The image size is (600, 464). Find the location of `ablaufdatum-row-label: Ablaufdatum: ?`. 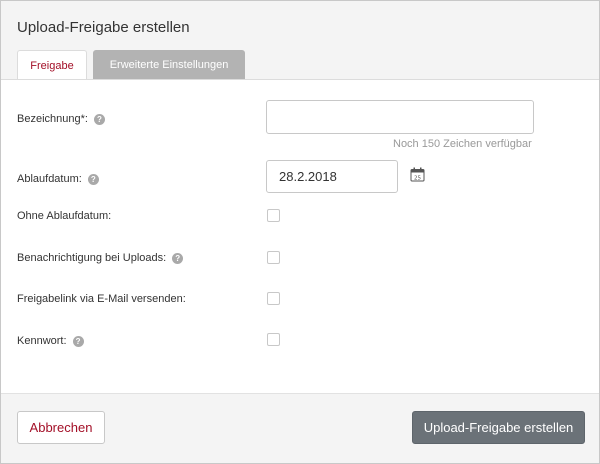

ablaufdatum-row-label: Ablaufdatum: ? is located at coordinates (58, 179).